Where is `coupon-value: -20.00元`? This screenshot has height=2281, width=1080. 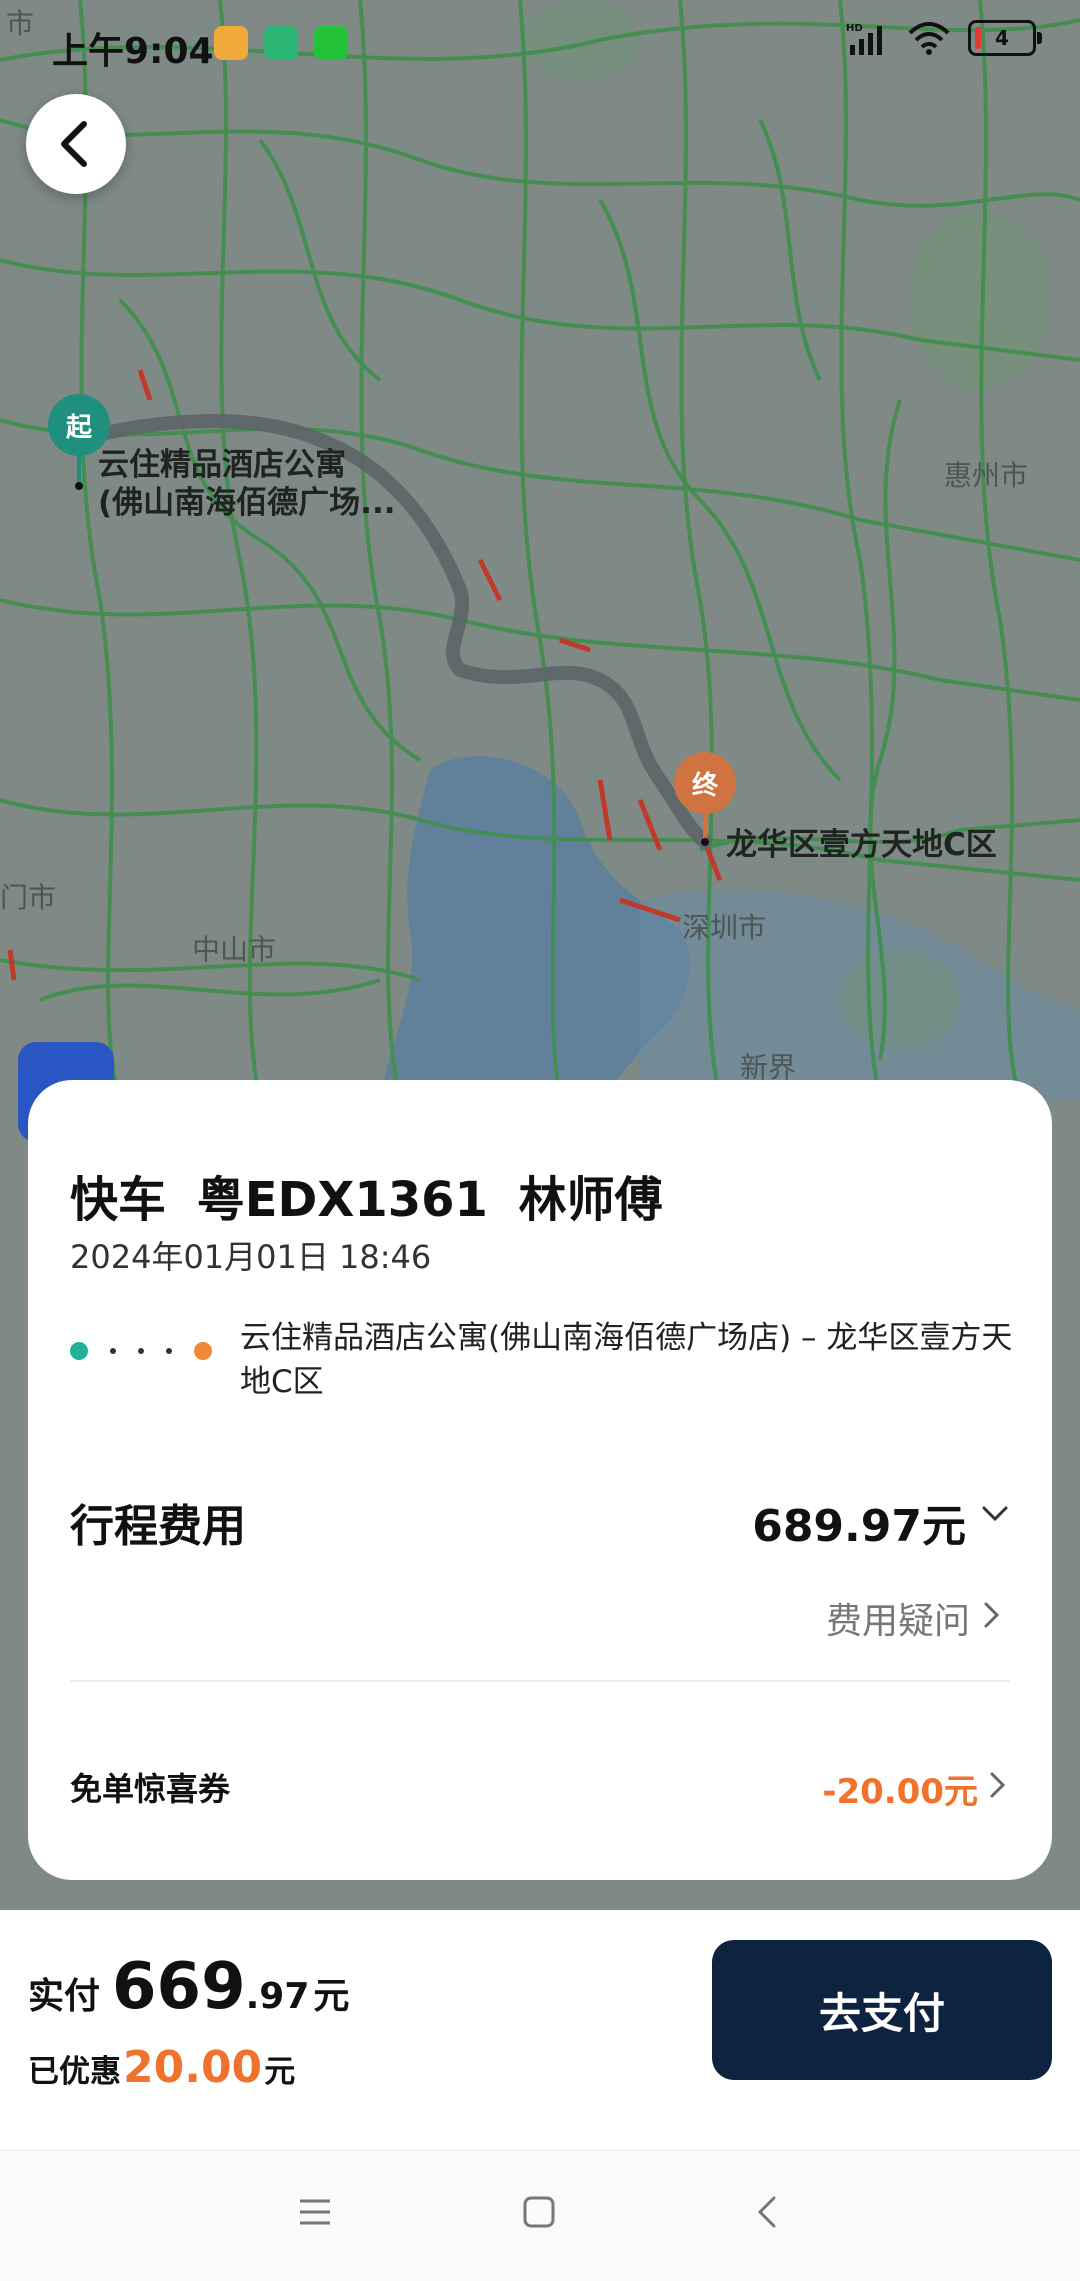 coupon-value: -20.00元 is located at coordinates (900, 1788).